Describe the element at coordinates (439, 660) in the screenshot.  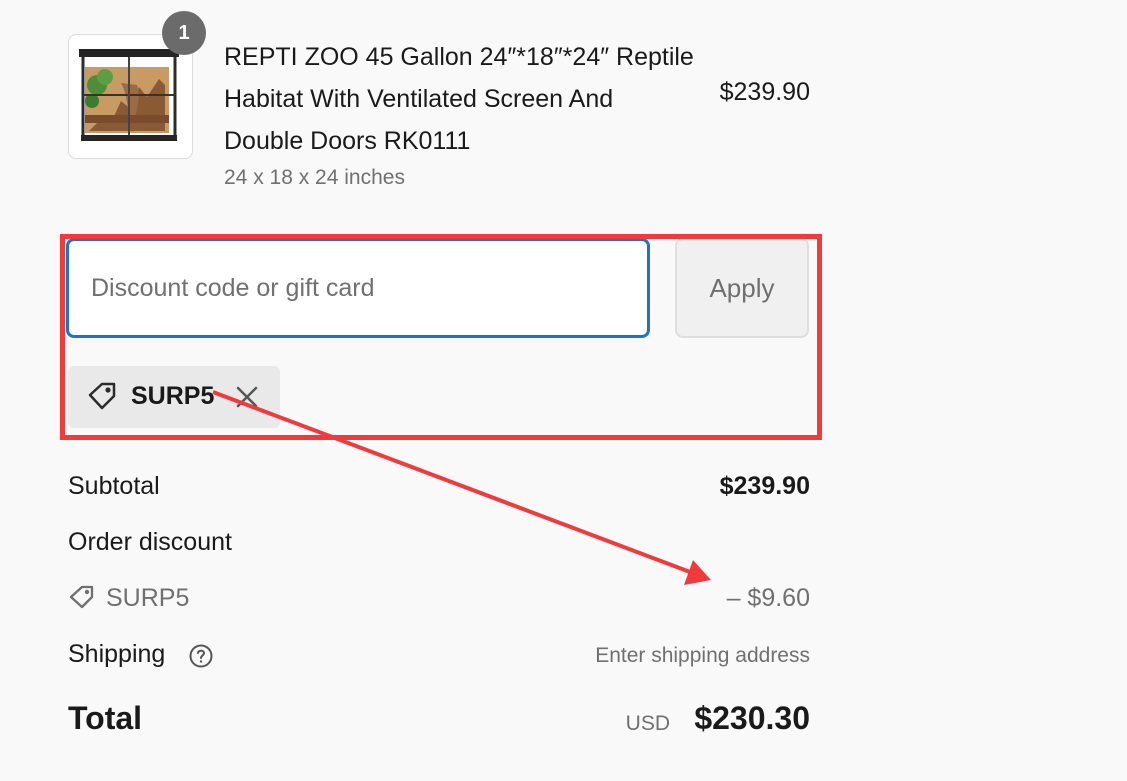
I see `shipping-row: Shipping Enter shipping address` at that location.